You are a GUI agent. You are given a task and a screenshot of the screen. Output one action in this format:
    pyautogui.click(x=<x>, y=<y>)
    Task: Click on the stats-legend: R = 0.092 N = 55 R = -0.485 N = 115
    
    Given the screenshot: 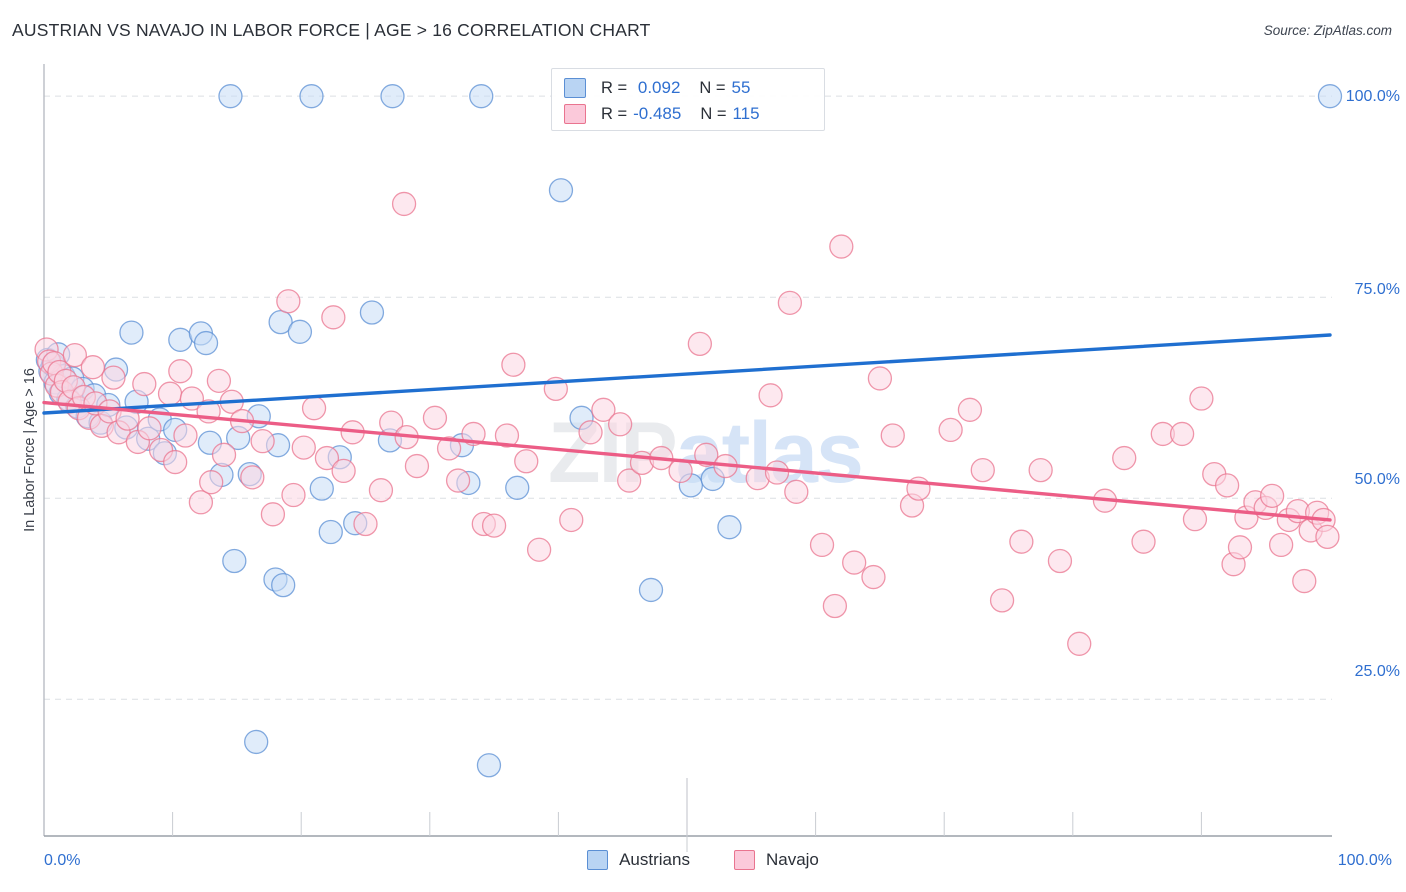 What is the action you would take?
    pyautogui.click(x=688, y=99)
    